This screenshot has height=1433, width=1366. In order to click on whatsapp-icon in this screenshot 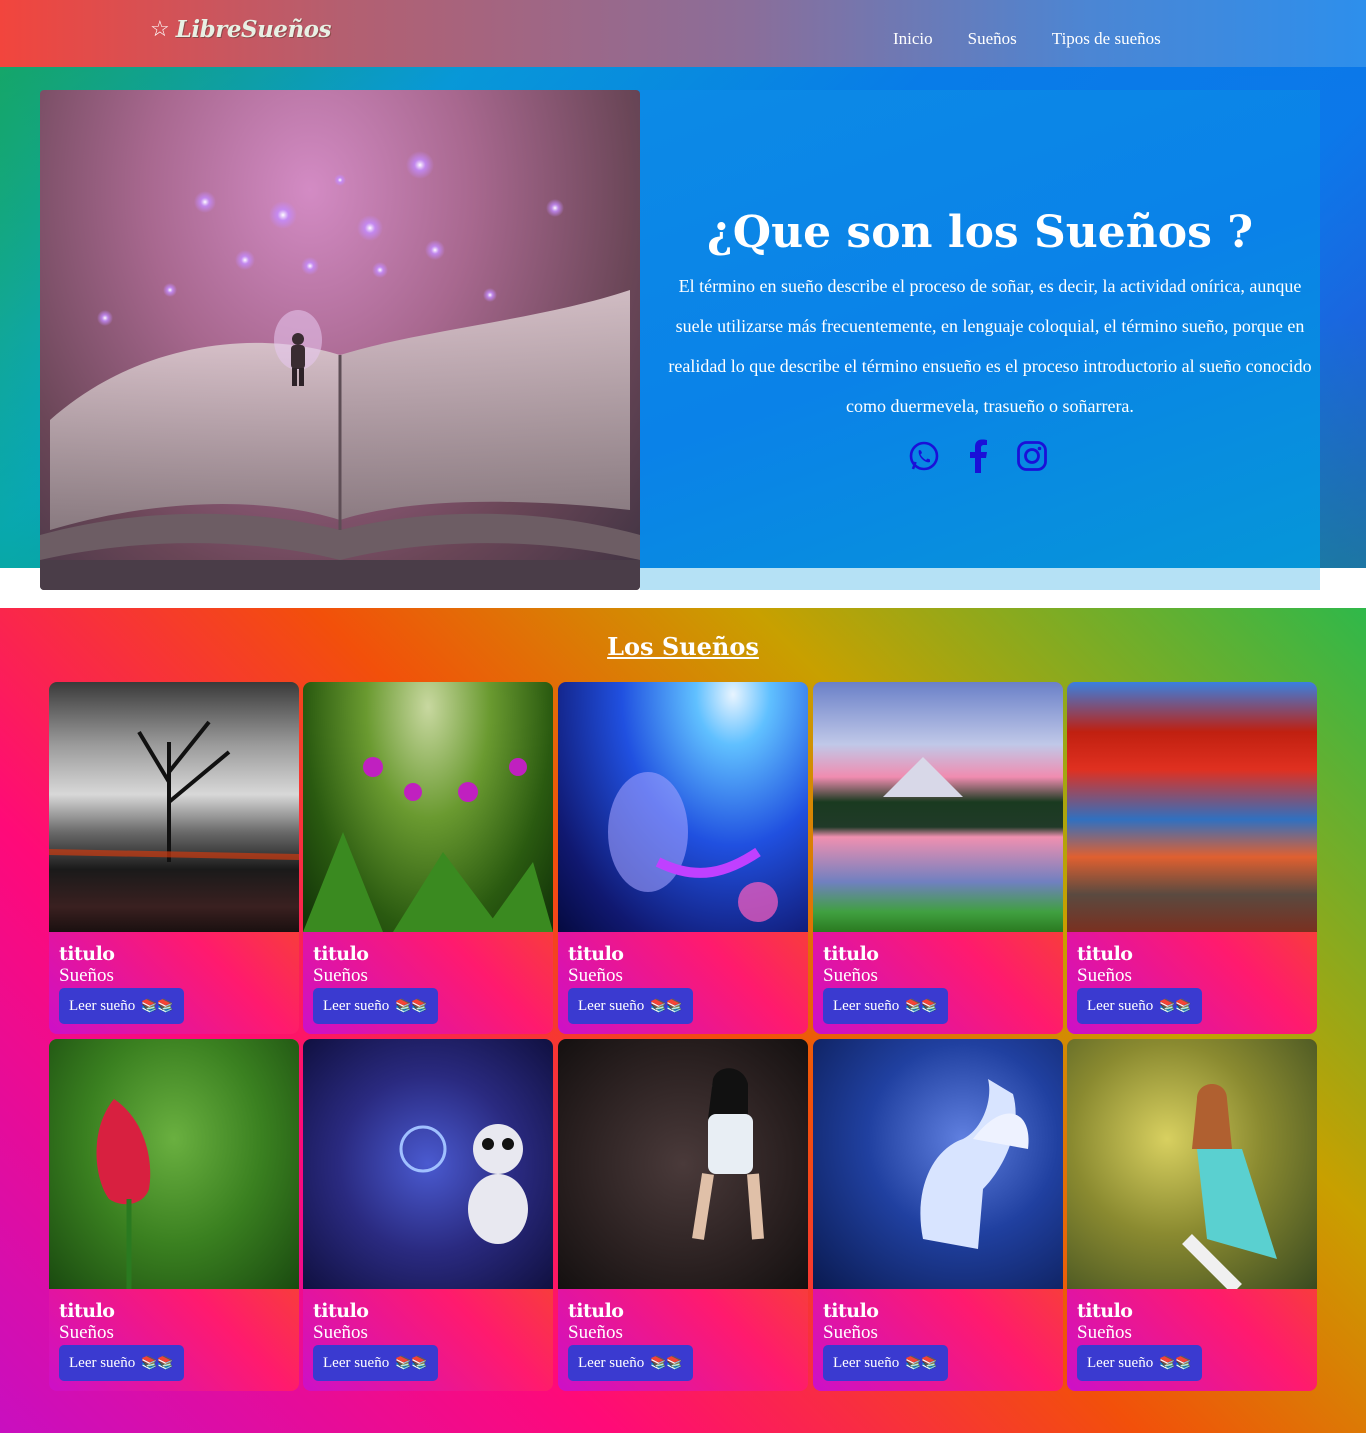, I will do `click(924, 456)`.